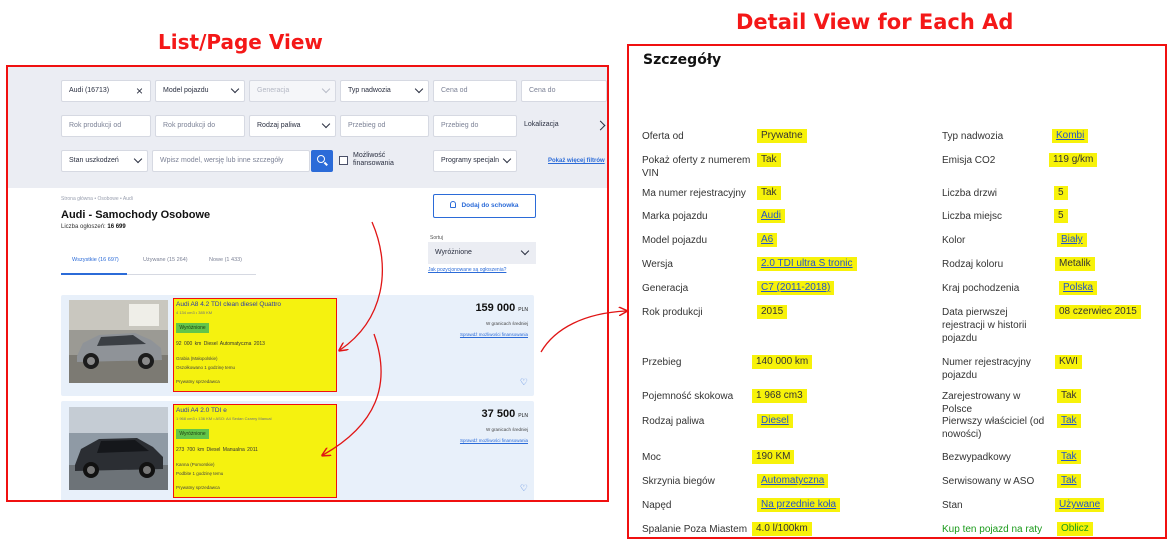 The image size is (1170, 540). Describe the element at coordinates (231, 161) in the screenshot. I see `keyword-search-input: Wpisz model, wersję lub inne szczegóły` at that location.